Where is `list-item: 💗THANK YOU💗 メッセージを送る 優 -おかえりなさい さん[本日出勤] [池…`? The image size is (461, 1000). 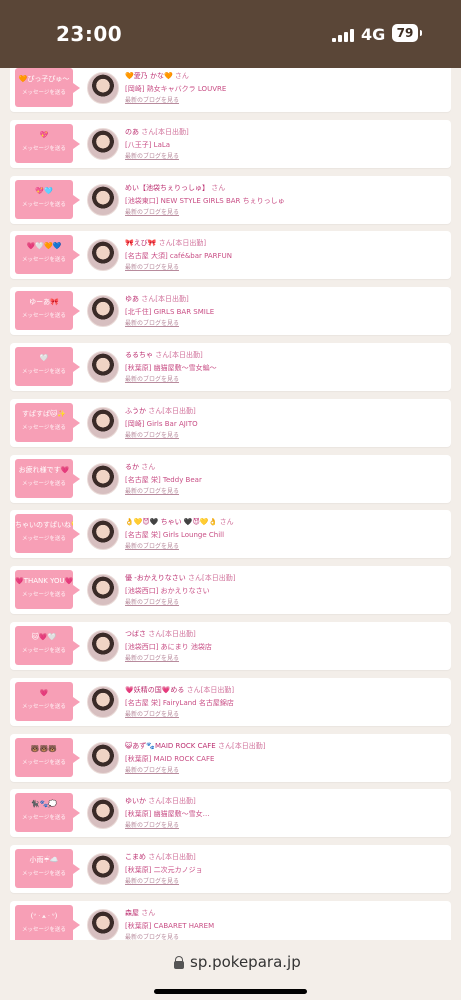
list-item: 💗THANK YOU💗 メッセージを送る 優 -おかえりなさい さん[本日出勤] [池… is located at coordinates (230, 590).